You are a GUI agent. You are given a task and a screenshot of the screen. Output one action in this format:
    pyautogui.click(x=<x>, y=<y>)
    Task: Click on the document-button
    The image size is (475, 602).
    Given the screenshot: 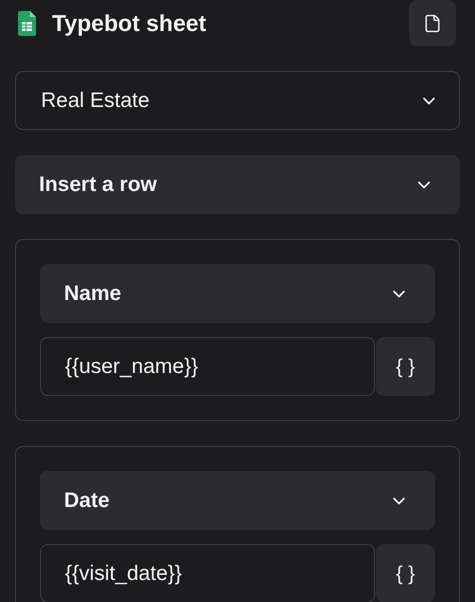 What is the action you would take?
    pyautogui.click(x=432, y=23)
    